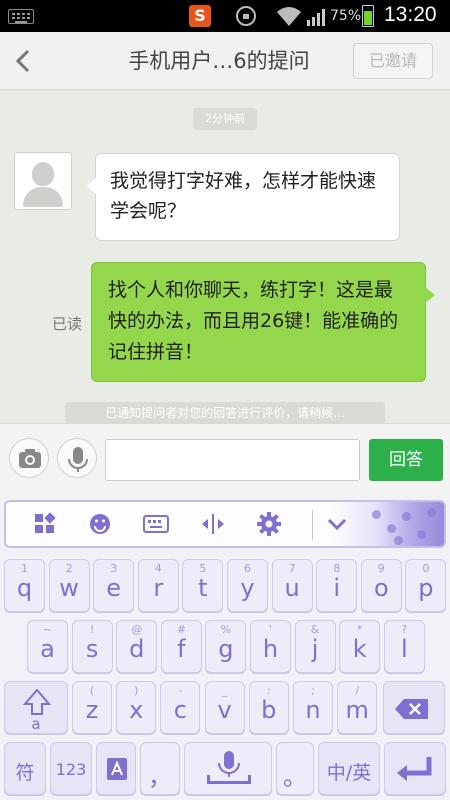  I want to click on backspace-key, so click(414, 707).